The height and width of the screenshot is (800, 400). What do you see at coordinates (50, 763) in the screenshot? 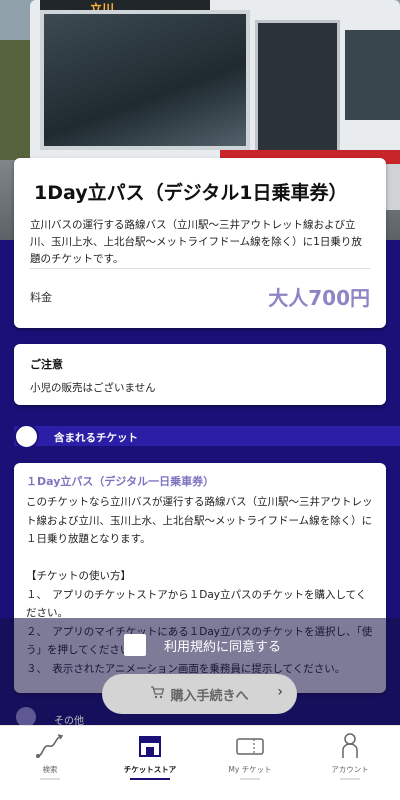
I see `tab-search: 検索` at bounding box center [50, 763].